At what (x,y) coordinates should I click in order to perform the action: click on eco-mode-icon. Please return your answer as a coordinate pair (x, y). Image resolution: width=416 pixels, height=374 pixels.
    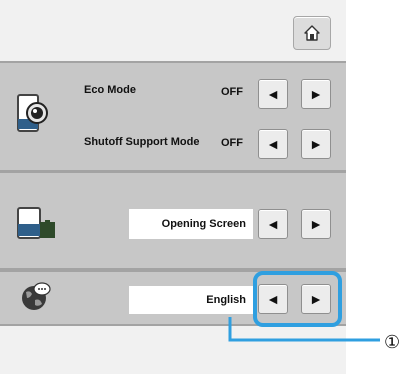
    Looking at the image, I should click on (32, 113).